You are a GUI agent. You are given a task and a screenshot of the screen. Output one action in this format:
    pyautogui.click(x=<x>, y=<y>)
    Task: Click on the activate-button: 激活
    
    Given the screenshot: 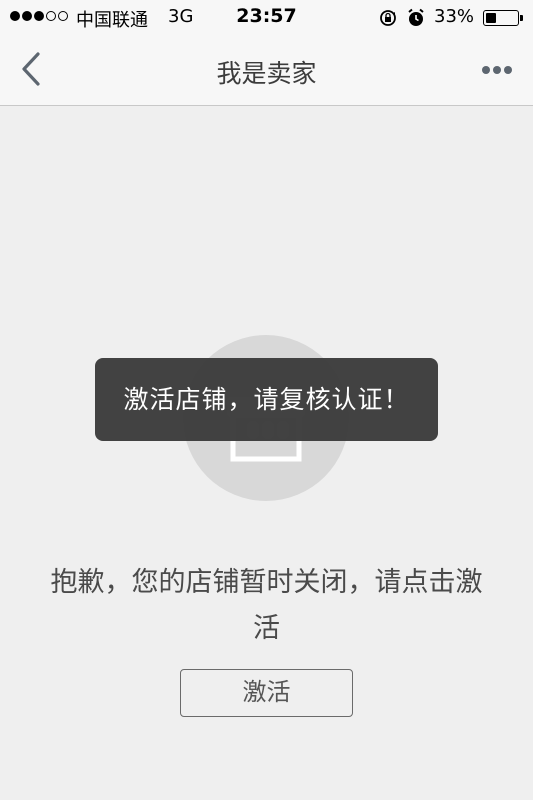 What is the action you would take?
    pyautogui.click(x=266, y=693)
    